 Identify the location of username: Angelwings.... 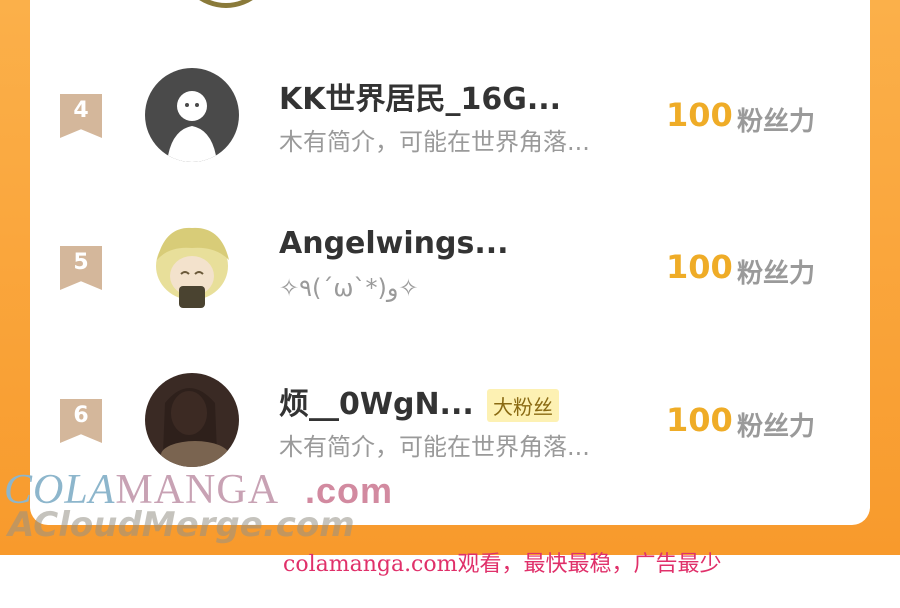
(394, 243).